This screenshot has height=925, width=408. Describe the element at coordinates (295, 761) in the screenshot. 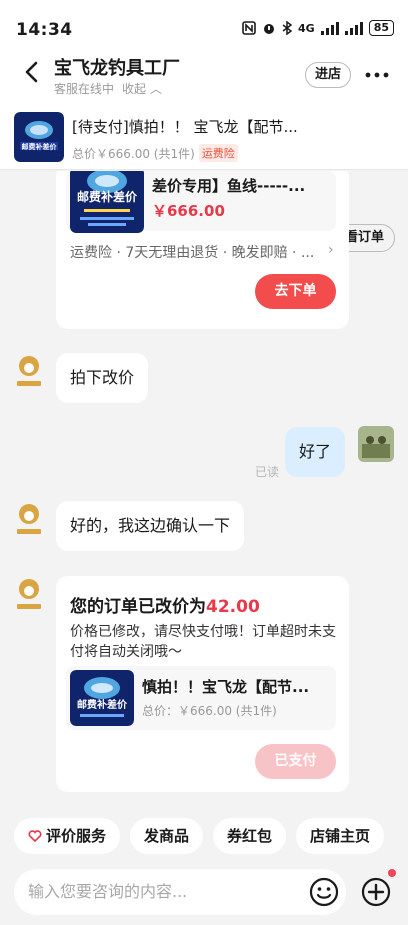

I see `paid-button: 已支付` at that location.